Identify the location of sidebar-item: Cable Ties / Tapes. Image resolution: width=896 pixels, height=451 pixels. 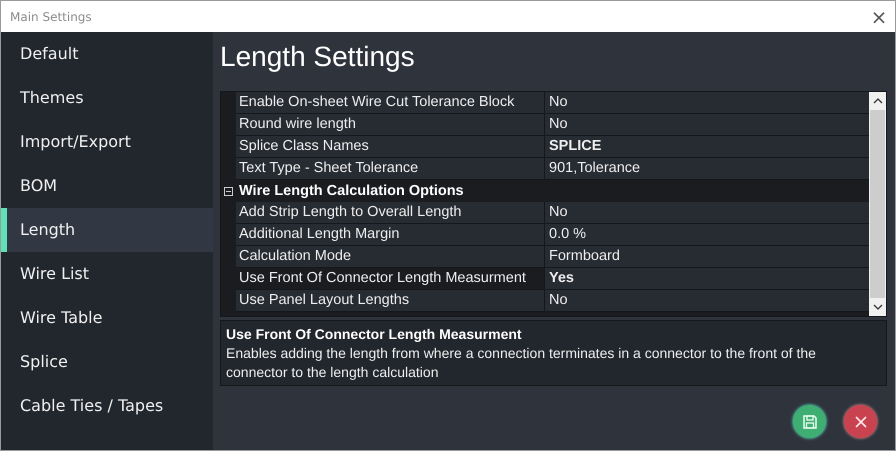
(107, 406).